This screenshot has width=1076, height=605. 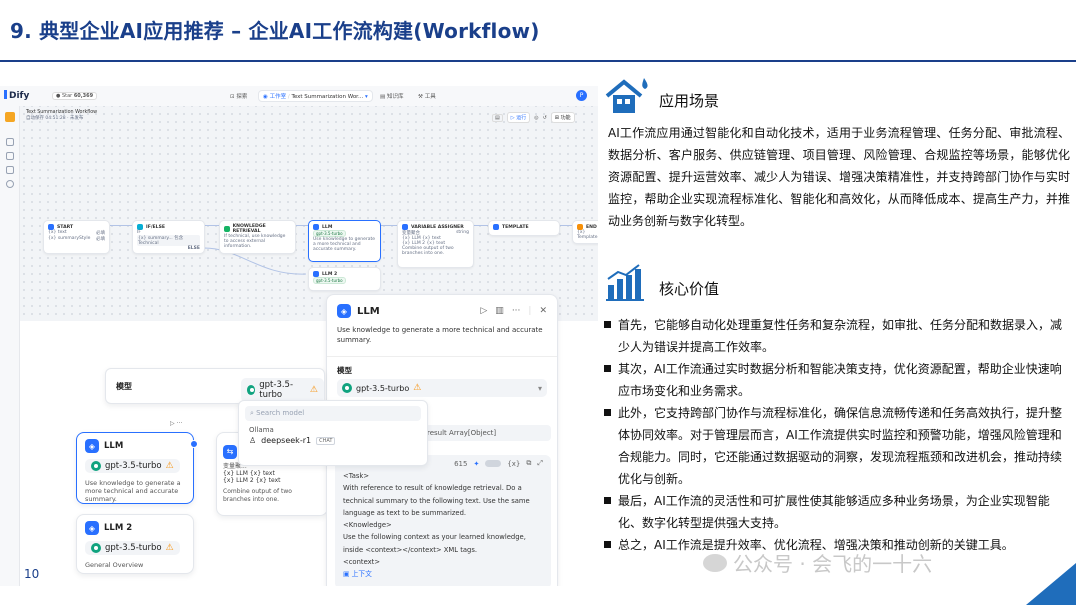 What do you see at coordinates (194, 444) in the screenshot?
I see `node-connector-handle` at bounding box center [194, 444].